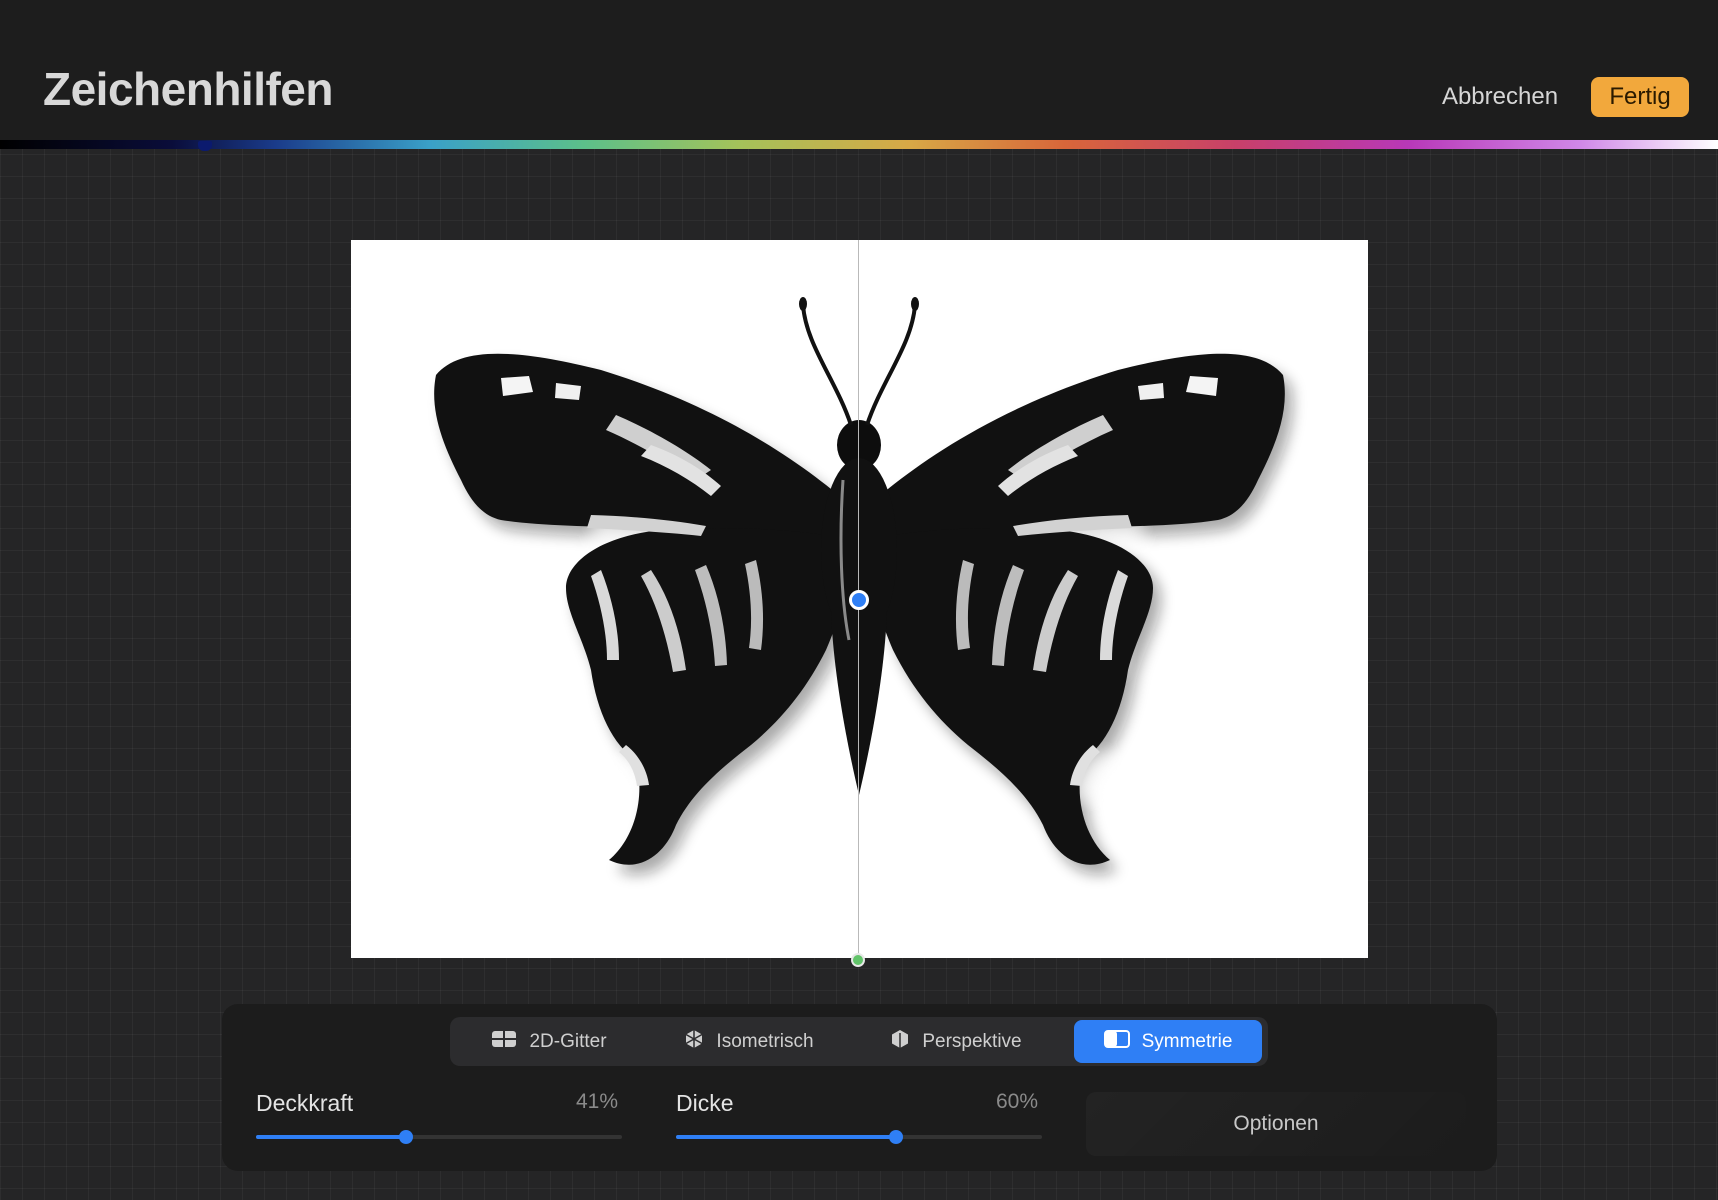  I want to click on symmetry-icon, so click(1116, 1041).